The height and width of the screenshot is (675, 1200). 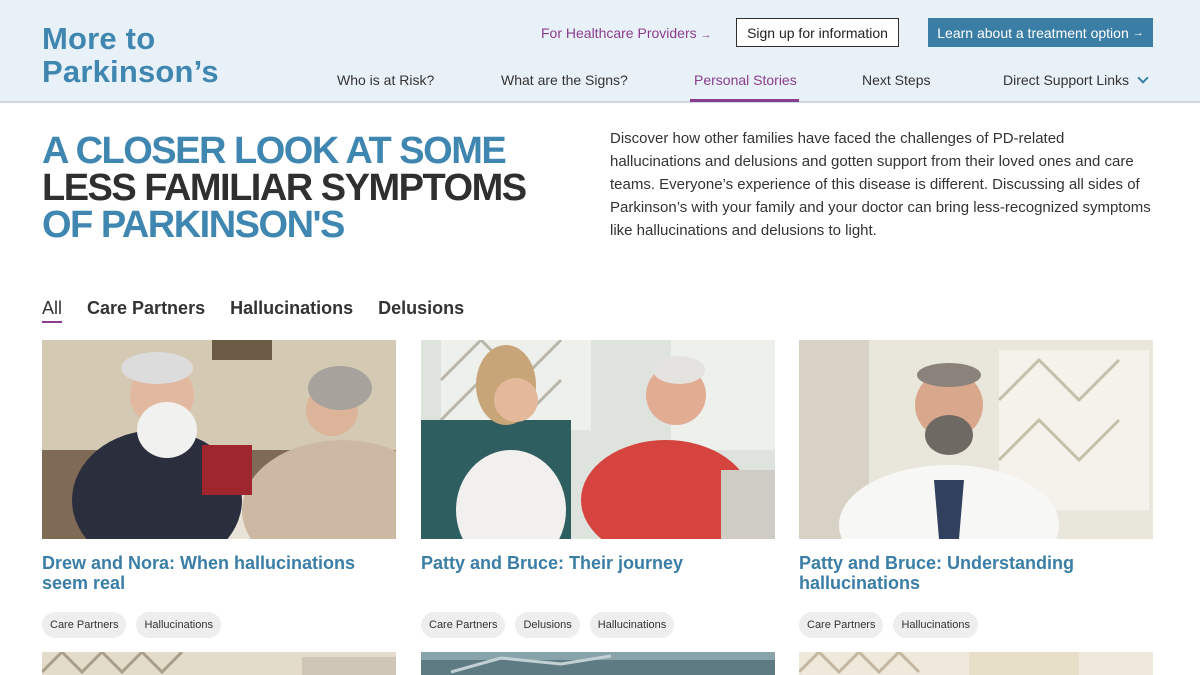 I want to click on nav-label: Who is at Risk?, so click(x=386, y=80).